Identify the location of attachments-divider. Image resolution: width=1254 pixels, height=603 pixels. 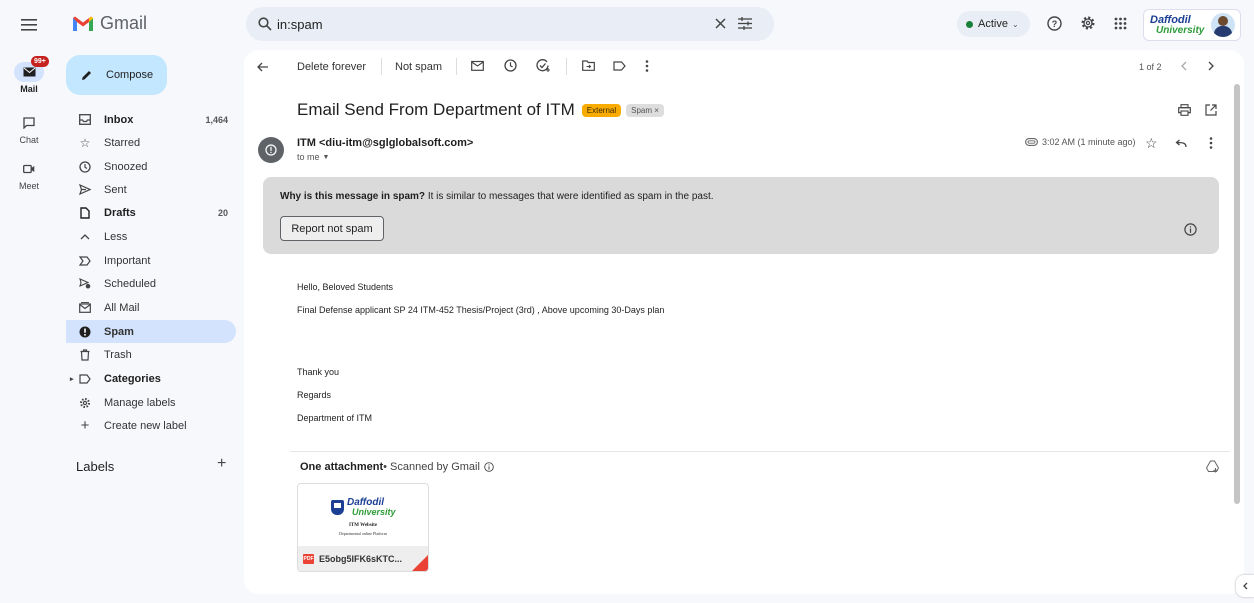
(760, 451).